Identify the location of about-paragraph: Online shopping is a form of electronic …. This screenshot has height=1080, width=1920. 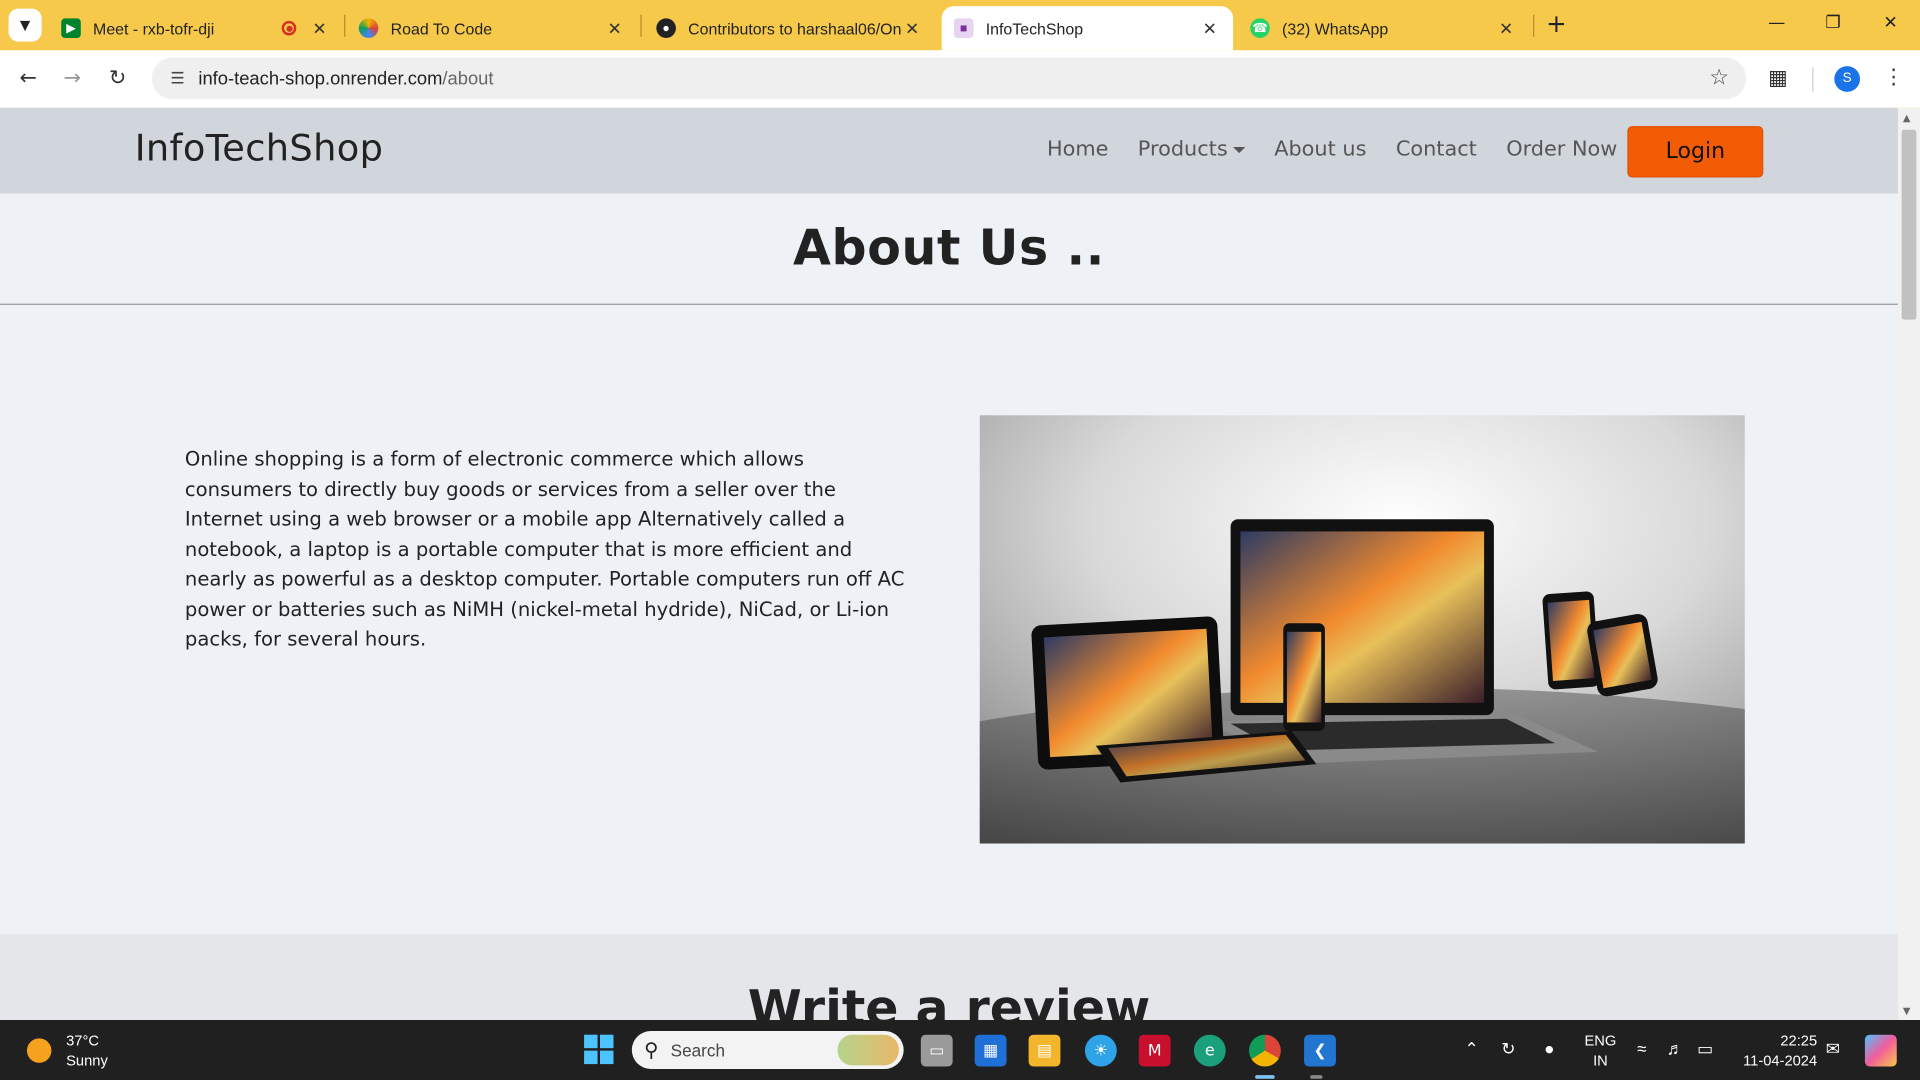
(544, 548).